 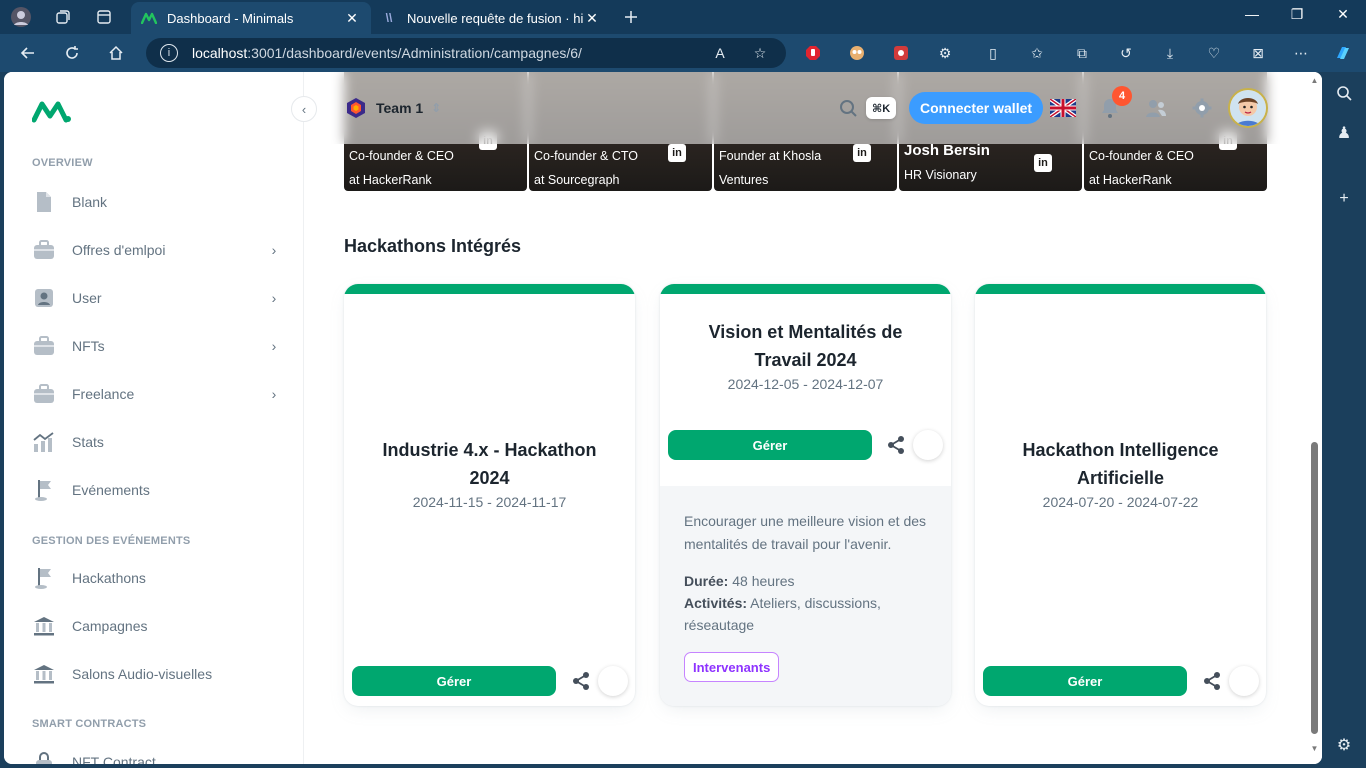 What do you see at coordinates (116, 53) in the screenshot?
I see `home-icon` at bounding box center [116, 53].